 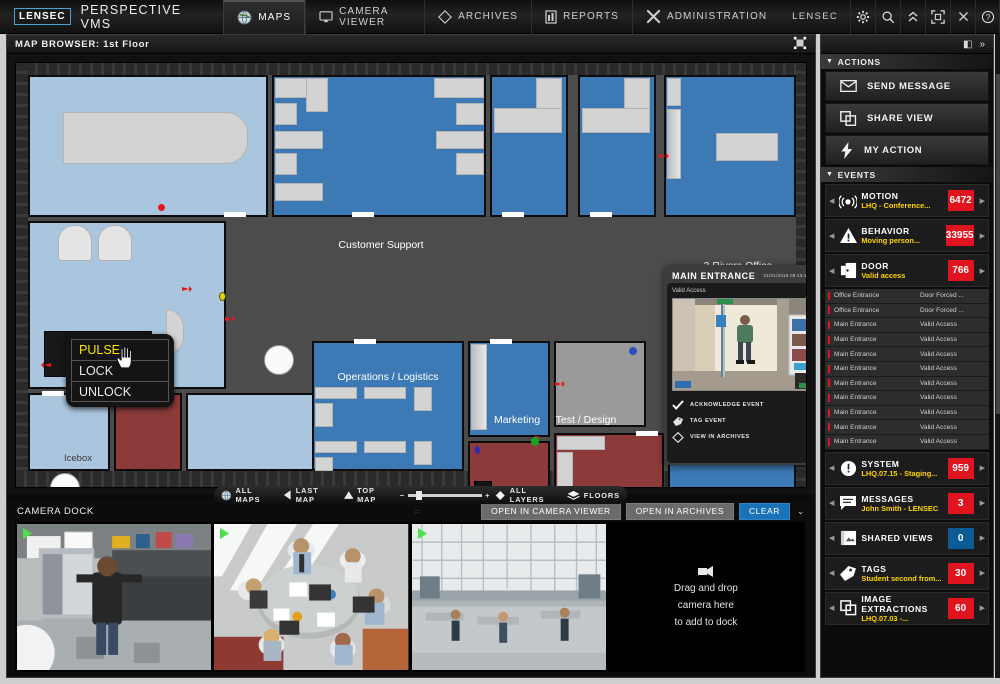 I want to click on expand-right-icon: », so click(x=982, y=44).